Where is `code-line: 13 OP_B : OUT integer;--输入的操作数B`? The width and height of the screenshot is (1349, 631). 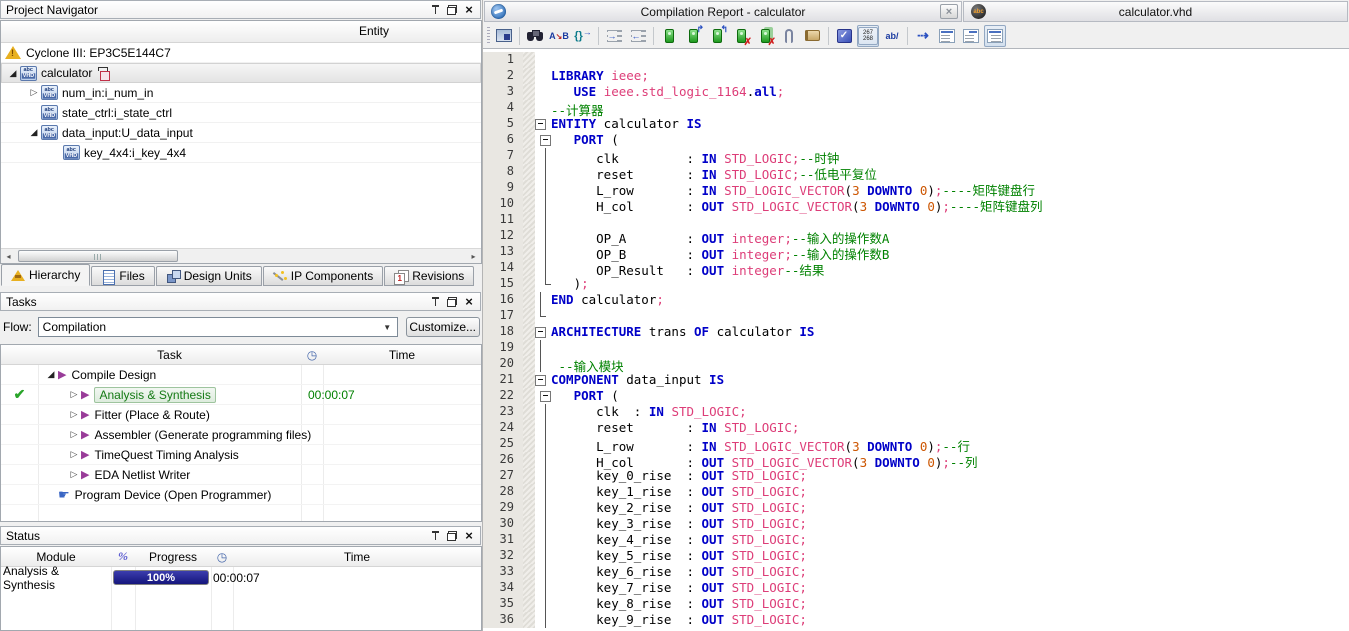 code-line: 13 OP_B : OUT integer;--输入的操作数B is located at coordinates (916, 253).